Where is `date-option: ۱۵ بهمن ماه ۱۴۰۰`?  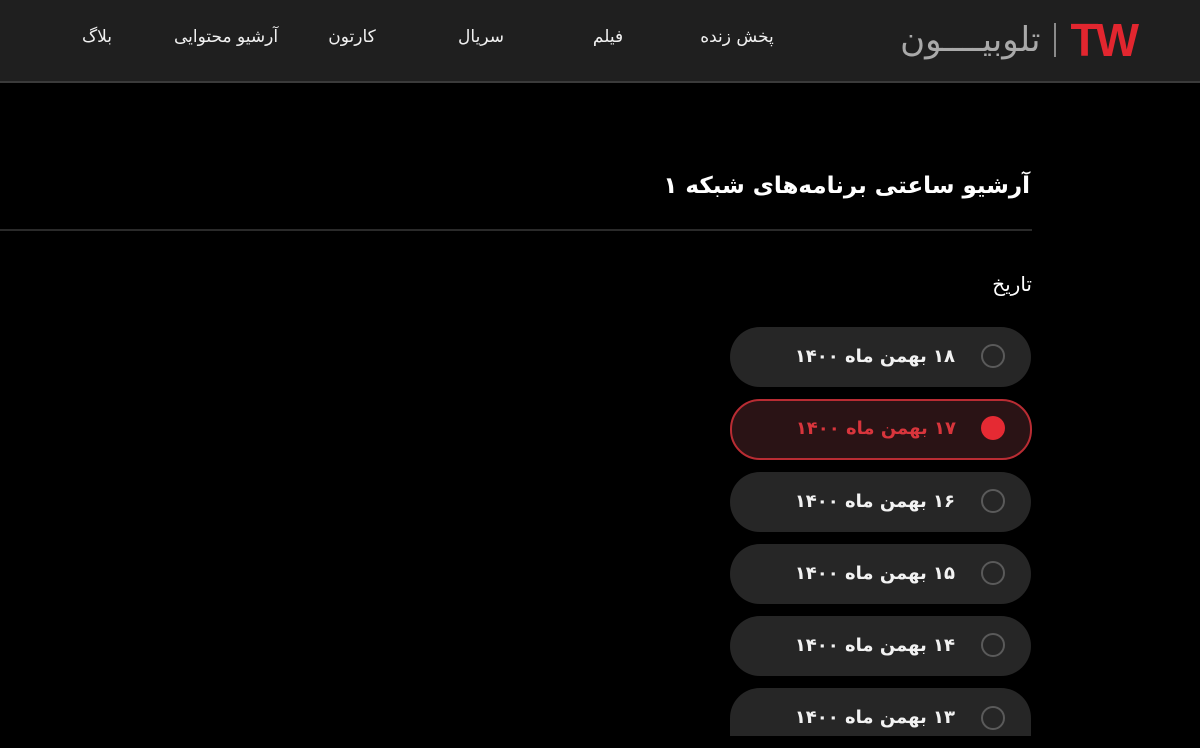 date-option: ۱۵ بهمن ماه ۱۴۰۰ is located at coordinates (880, 574).